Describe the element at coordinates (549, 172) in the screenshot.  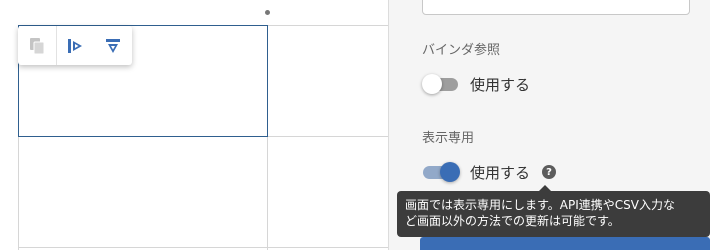
I see `help-icon: ?` at that location.